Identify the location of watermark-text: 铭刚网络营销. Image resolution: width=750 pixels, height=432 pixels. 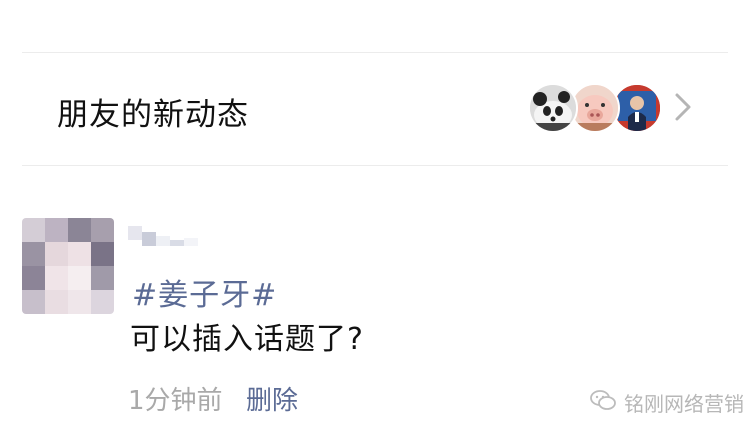
(684, 404).